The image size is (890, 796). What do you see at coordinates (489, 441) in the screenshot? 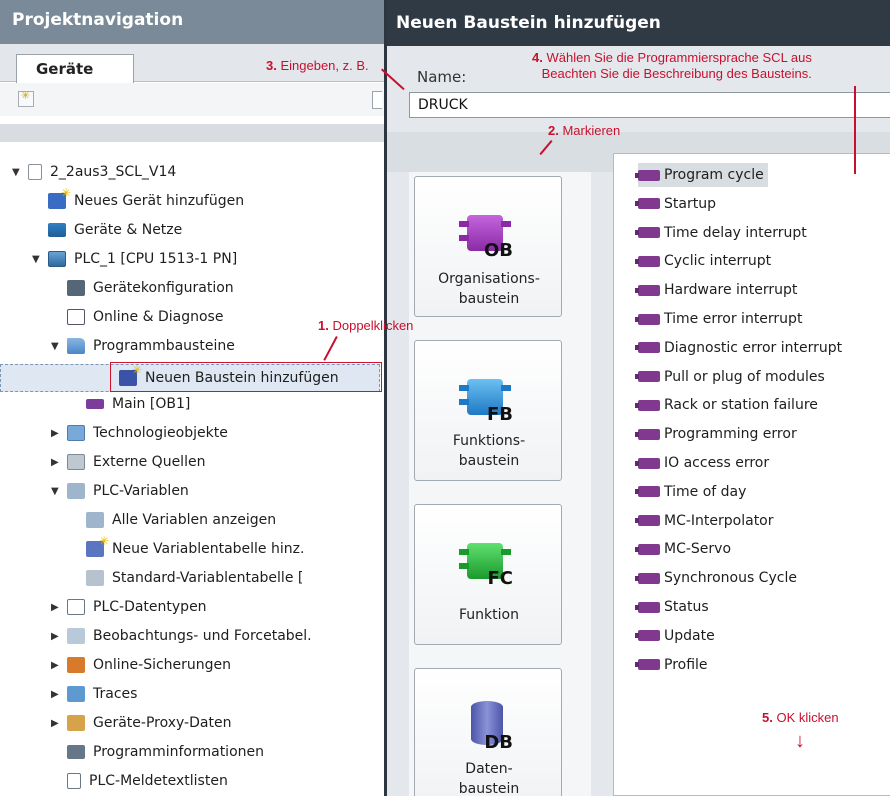
I see `block-label-line: Funktions-` at bounding box center [489, 441].